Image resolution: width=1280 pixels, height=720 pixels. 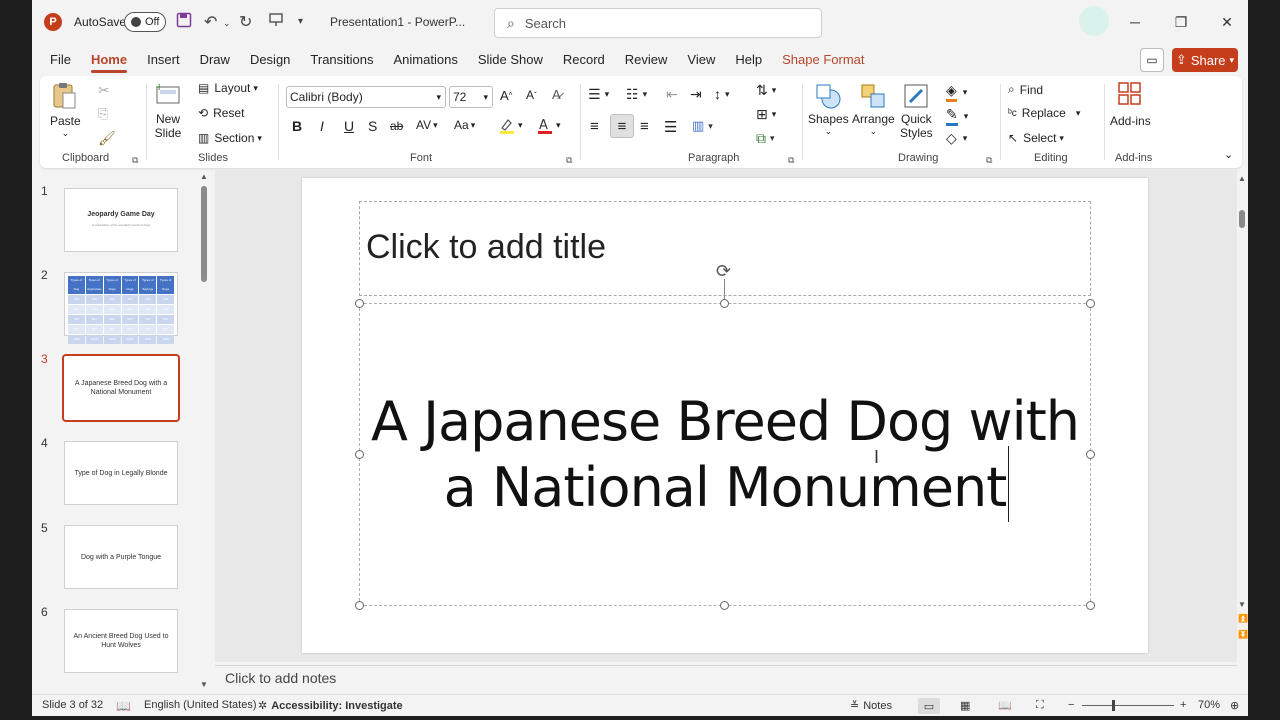 What do you see at coordinates (1152, 60) in the screenshot?
I see `comments-button: ▭` at bounding box center [1152, 60].